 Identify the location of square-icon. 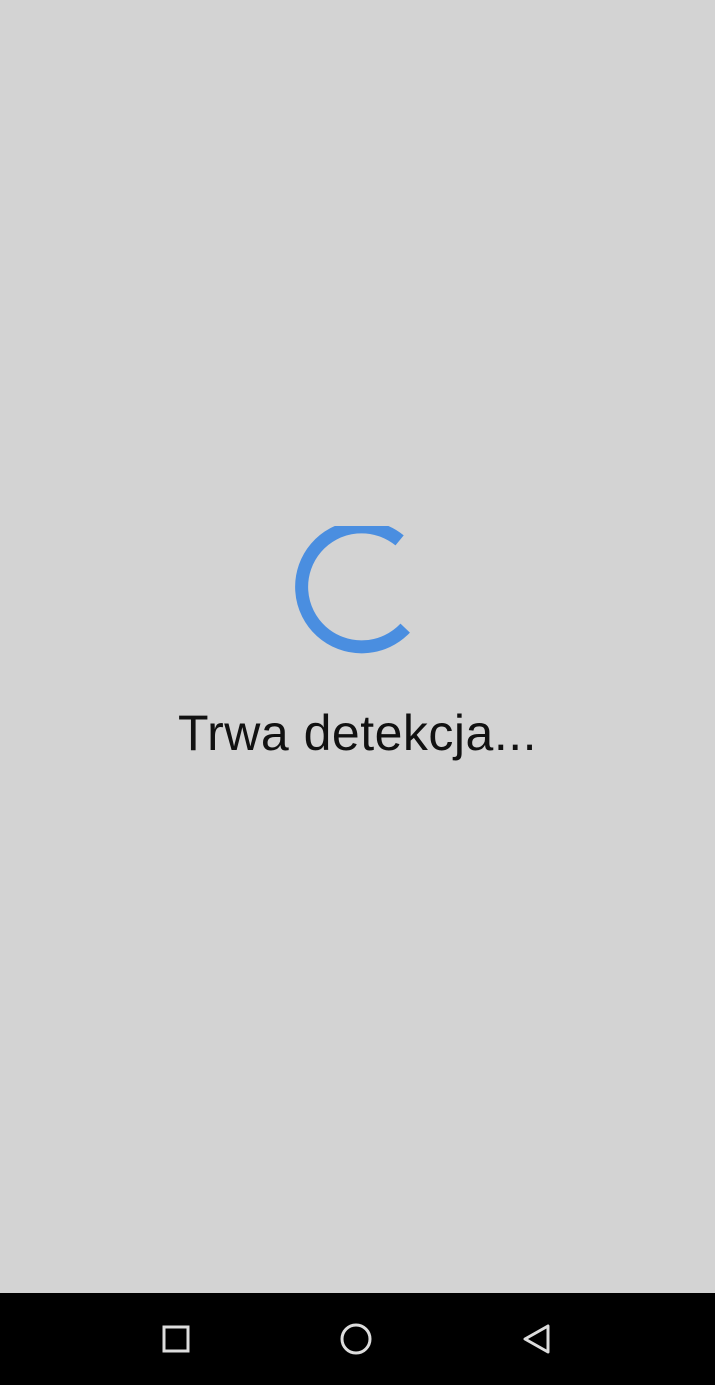
(176, 1339).